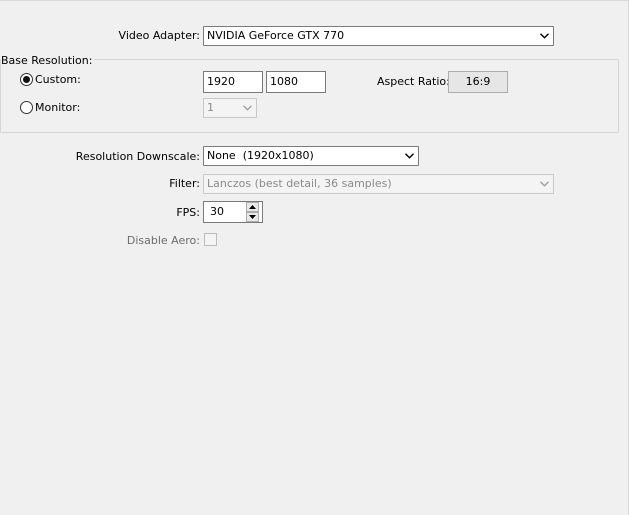 Image resolution: width=629 pixels, height=515 pixels. Describe the element at coordinates (58, 80) in the screenshot. I see `custom-label: Custom:` at that location.